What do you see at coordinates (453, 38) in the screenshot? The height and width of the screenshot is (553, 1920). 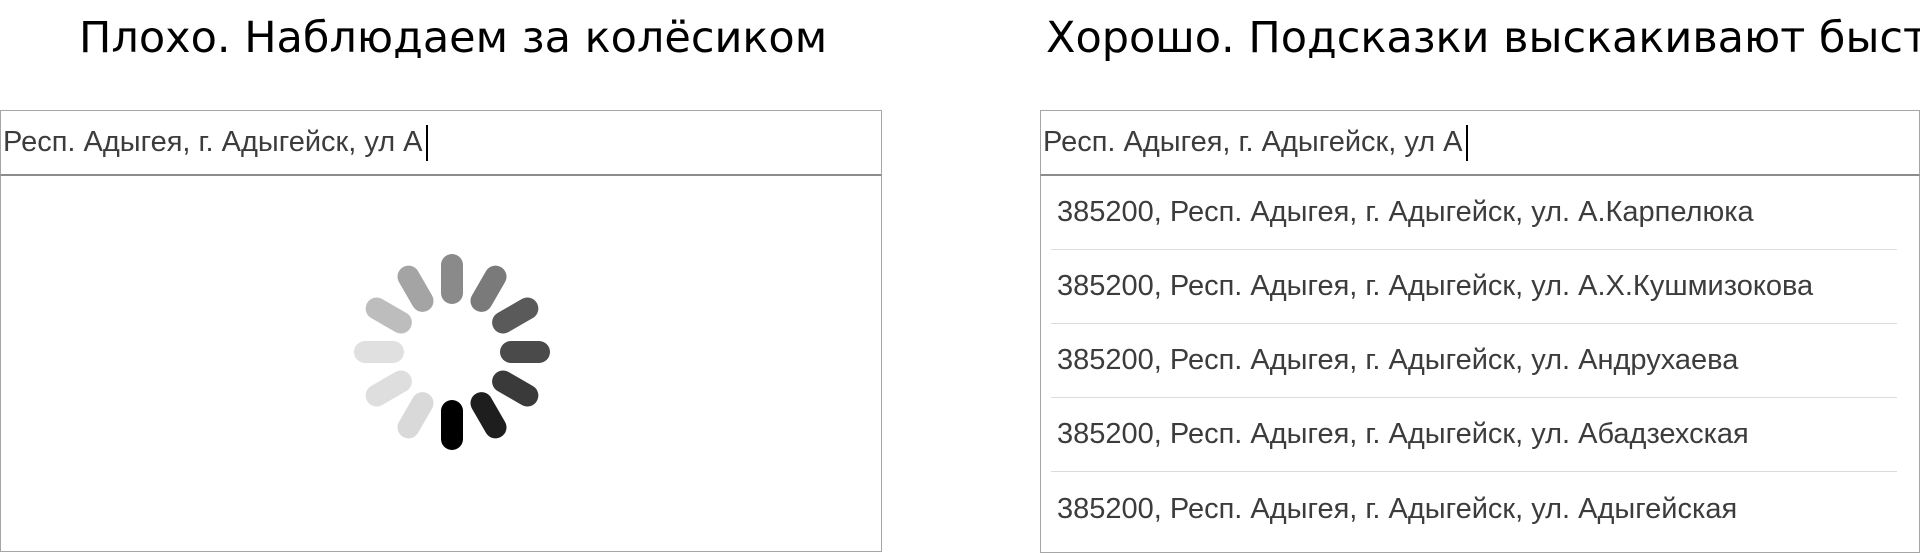 I see `bad-example-heading: Плохо. Наблюдаем за колёсиком` at bounding box center [453, 38].